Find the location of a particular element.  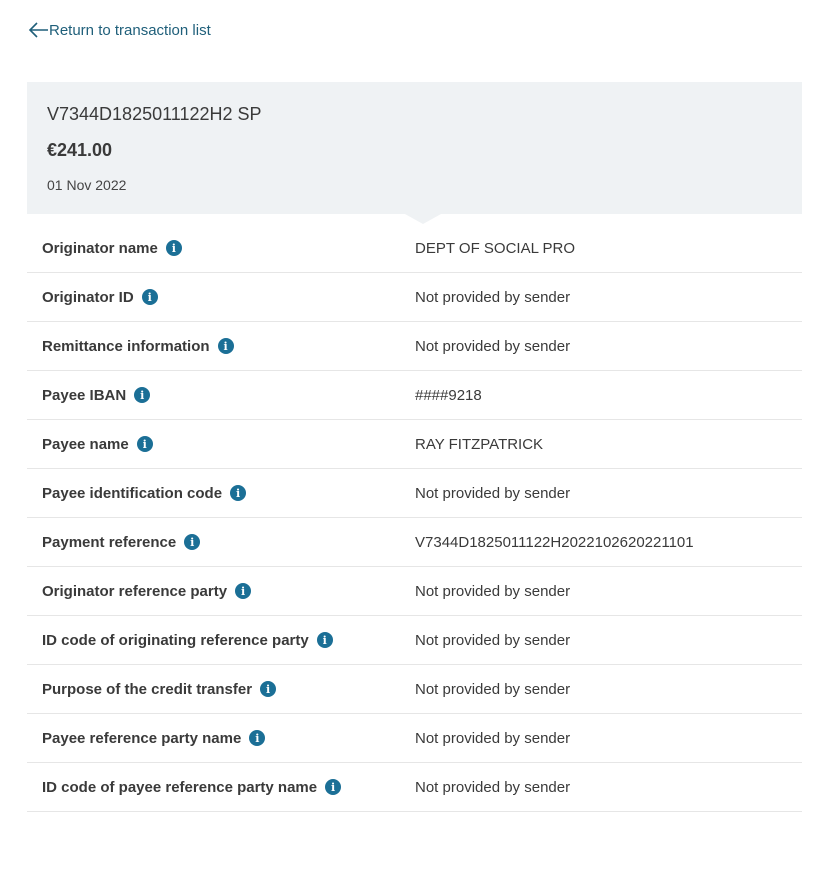

detail-label: Payee IBAN i is located at coordinates (213, 395).